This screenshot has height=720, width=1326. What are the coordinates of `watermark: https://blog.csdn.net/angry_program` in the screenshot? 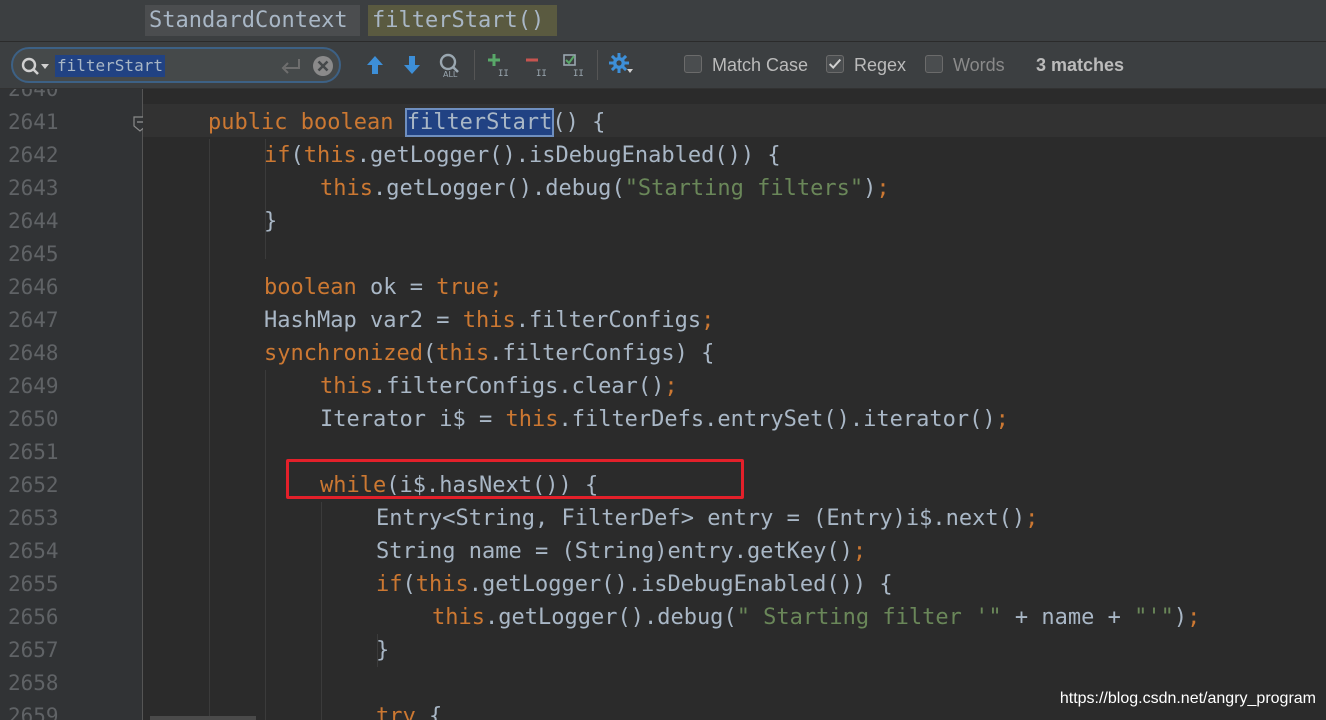 It's located at (1187, 698).